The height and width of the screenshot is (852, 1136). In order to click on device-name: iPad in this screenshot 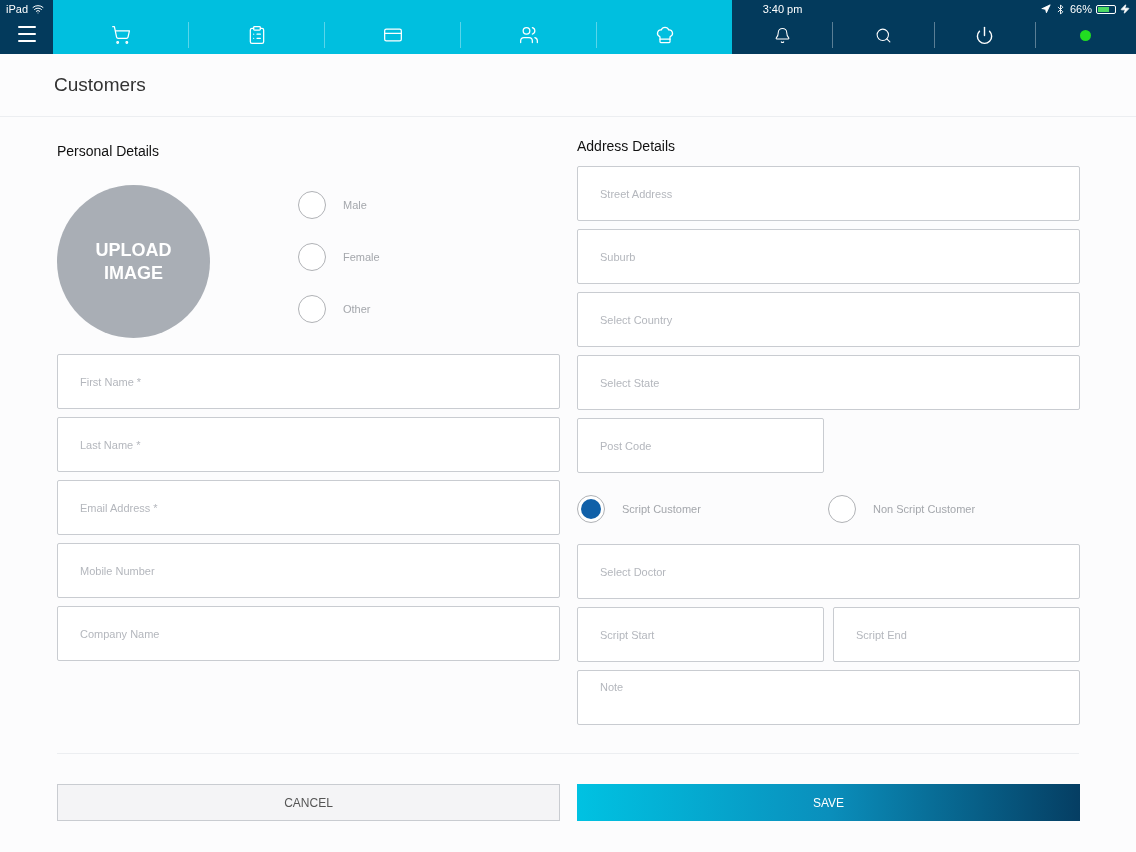, I will do `click(17, 9)`.